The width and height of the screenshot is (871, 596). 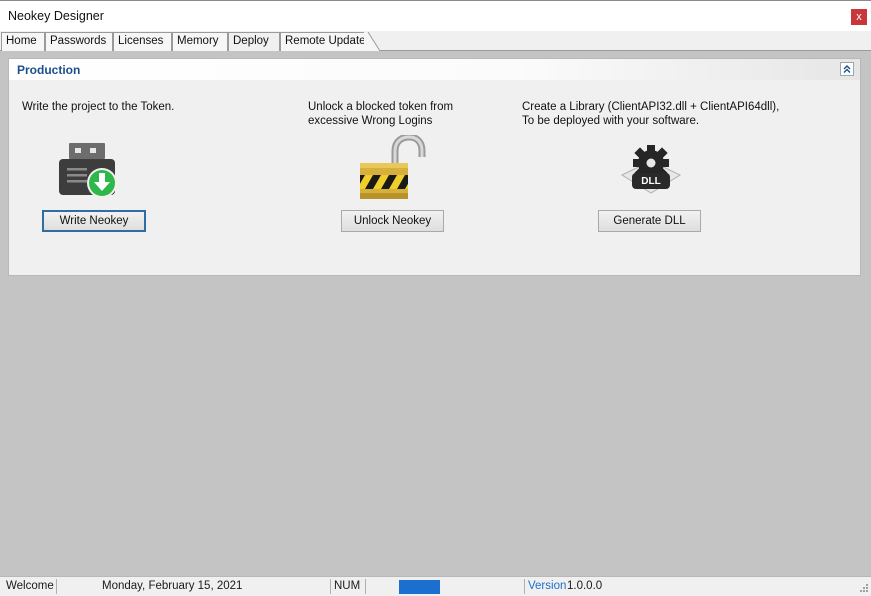 I want to click on dll-label: DLL, so click(x=651, y=181).